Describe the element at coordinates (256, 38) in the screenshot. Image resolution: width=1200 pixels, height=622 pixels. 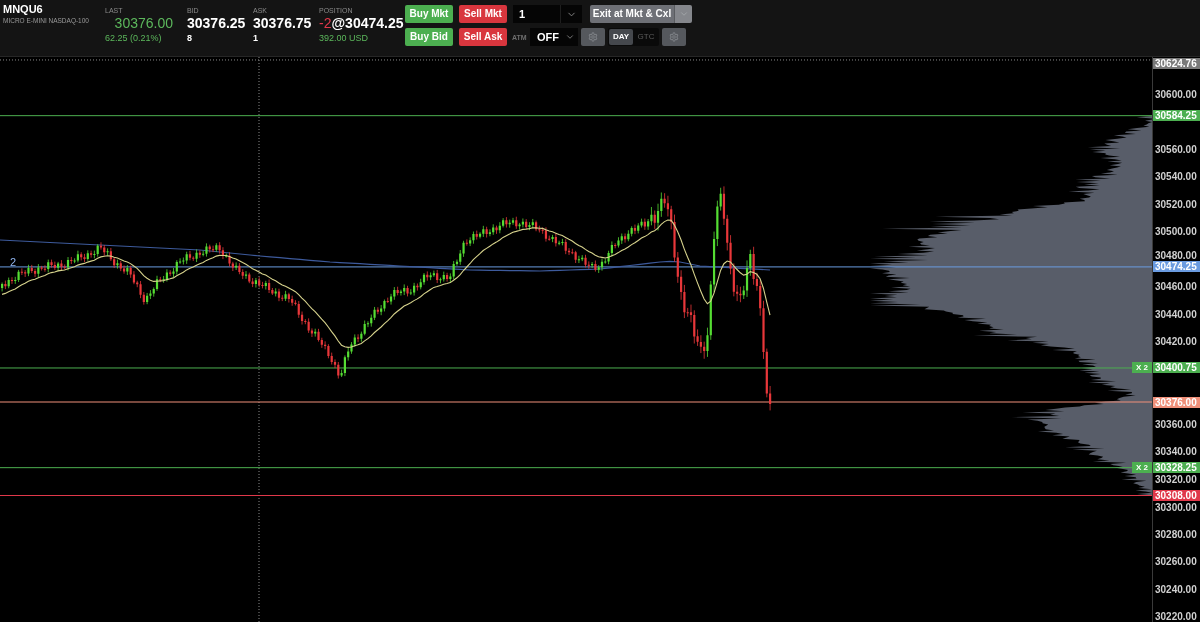
I see `quote-detail: 1` at that location.